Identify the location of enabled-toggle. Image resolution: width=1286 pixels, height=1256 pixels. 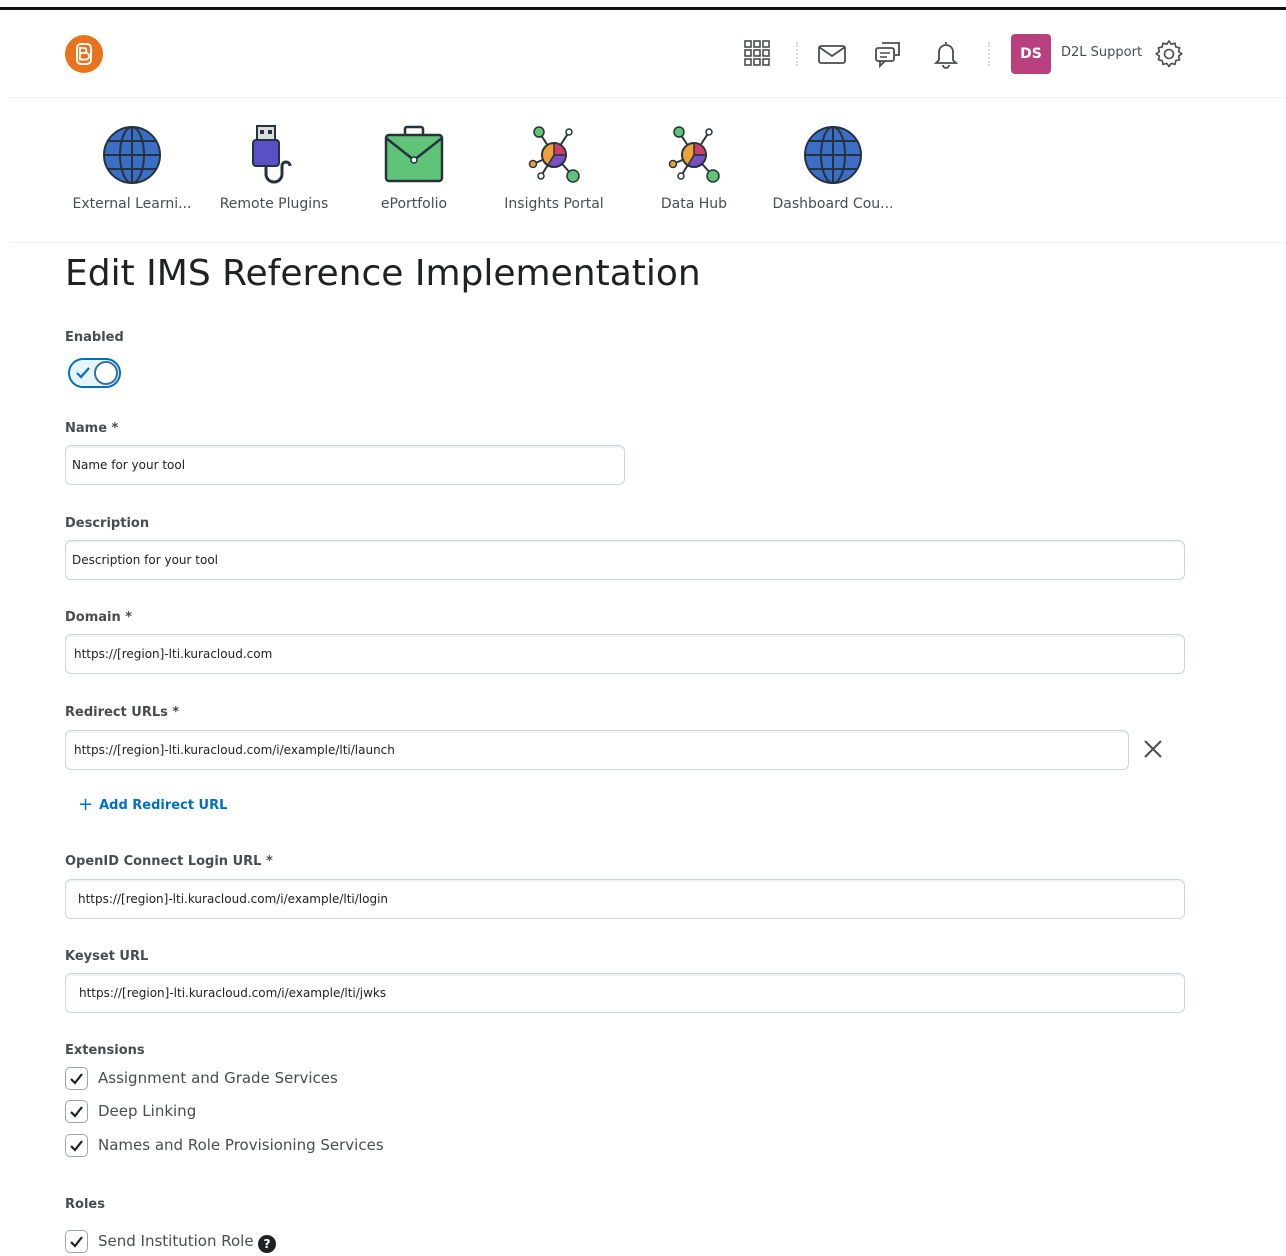
(94, 373).